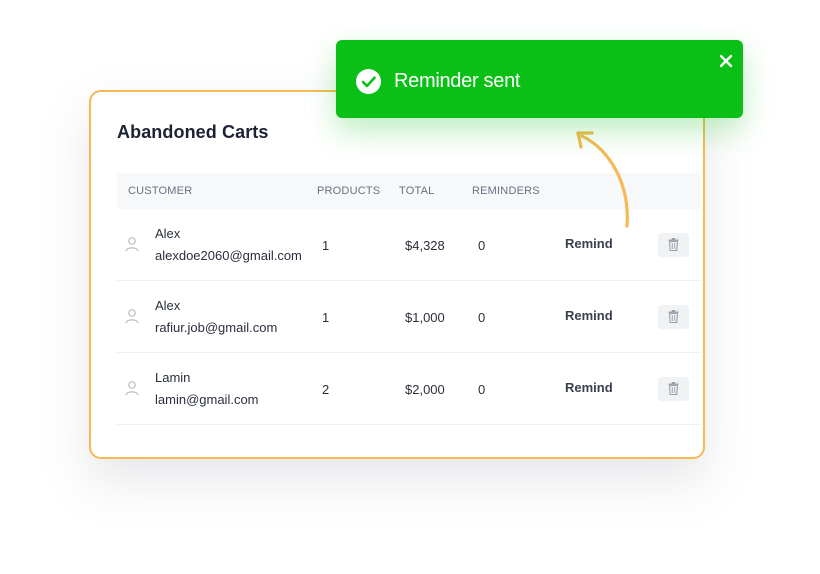 The width and height of the screenshot is (820, 574). What do you see at coordinates (726, 61) in the screenshot?
I see `close-icon` at bounding box center [726, 61].